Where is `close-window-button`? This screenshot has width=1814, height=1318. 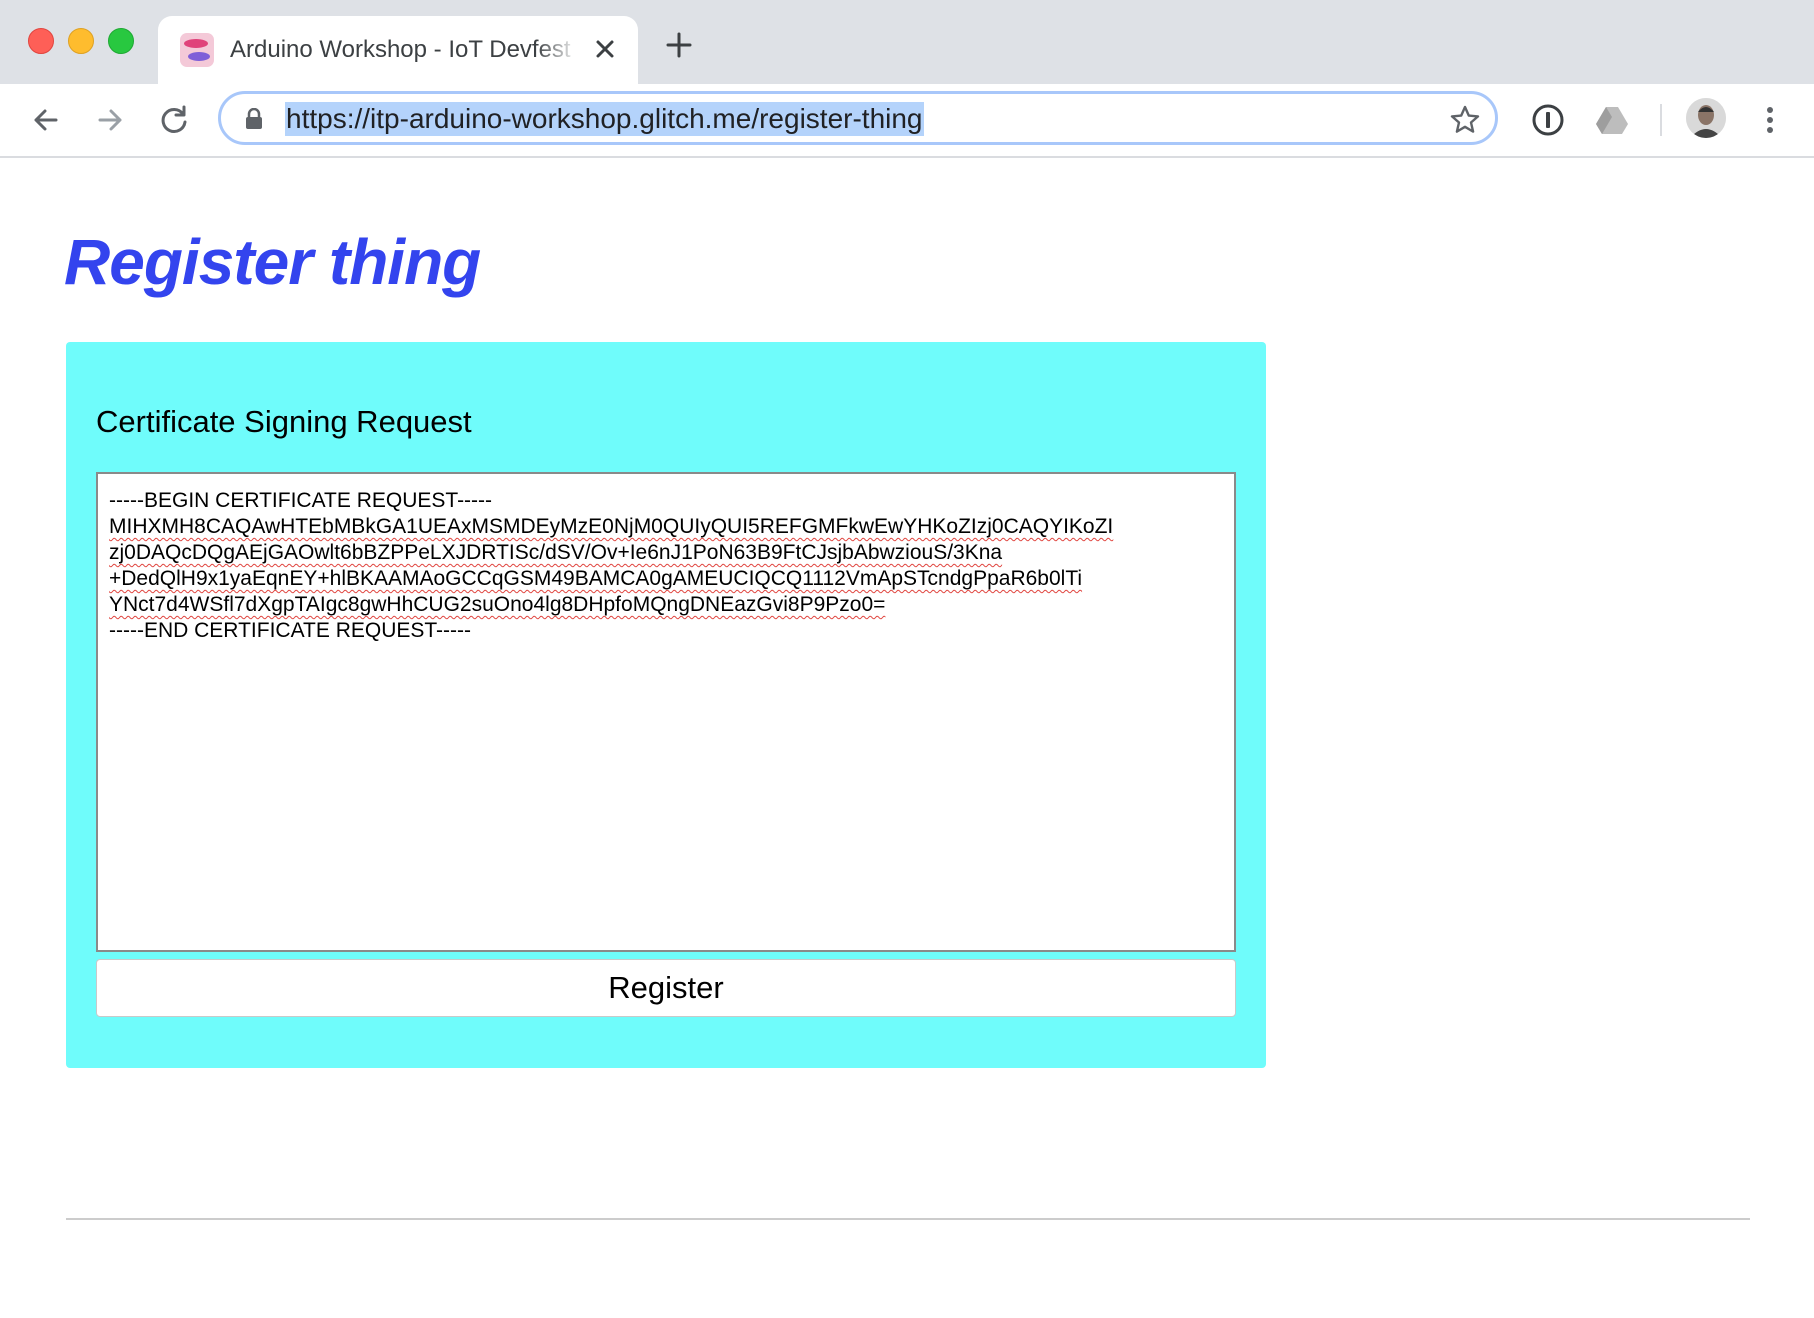
close-window-button is located at coordinates (41, 41).